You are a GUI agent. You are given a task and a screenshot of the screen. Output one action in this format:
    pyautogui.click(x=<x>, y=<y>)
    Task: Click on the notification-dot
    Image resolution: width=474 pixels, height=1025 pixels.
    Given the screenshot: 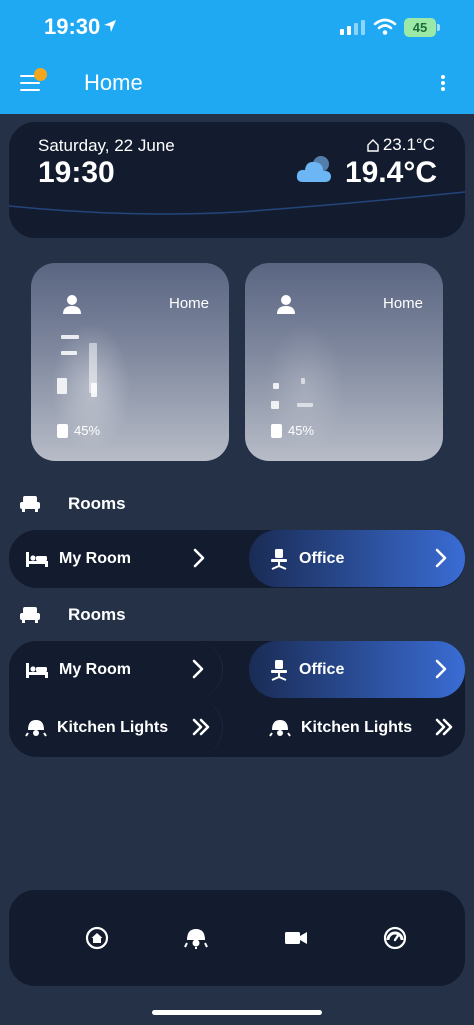 What is the action you would take?
    pyautogui.click(x=40, y=74)
    